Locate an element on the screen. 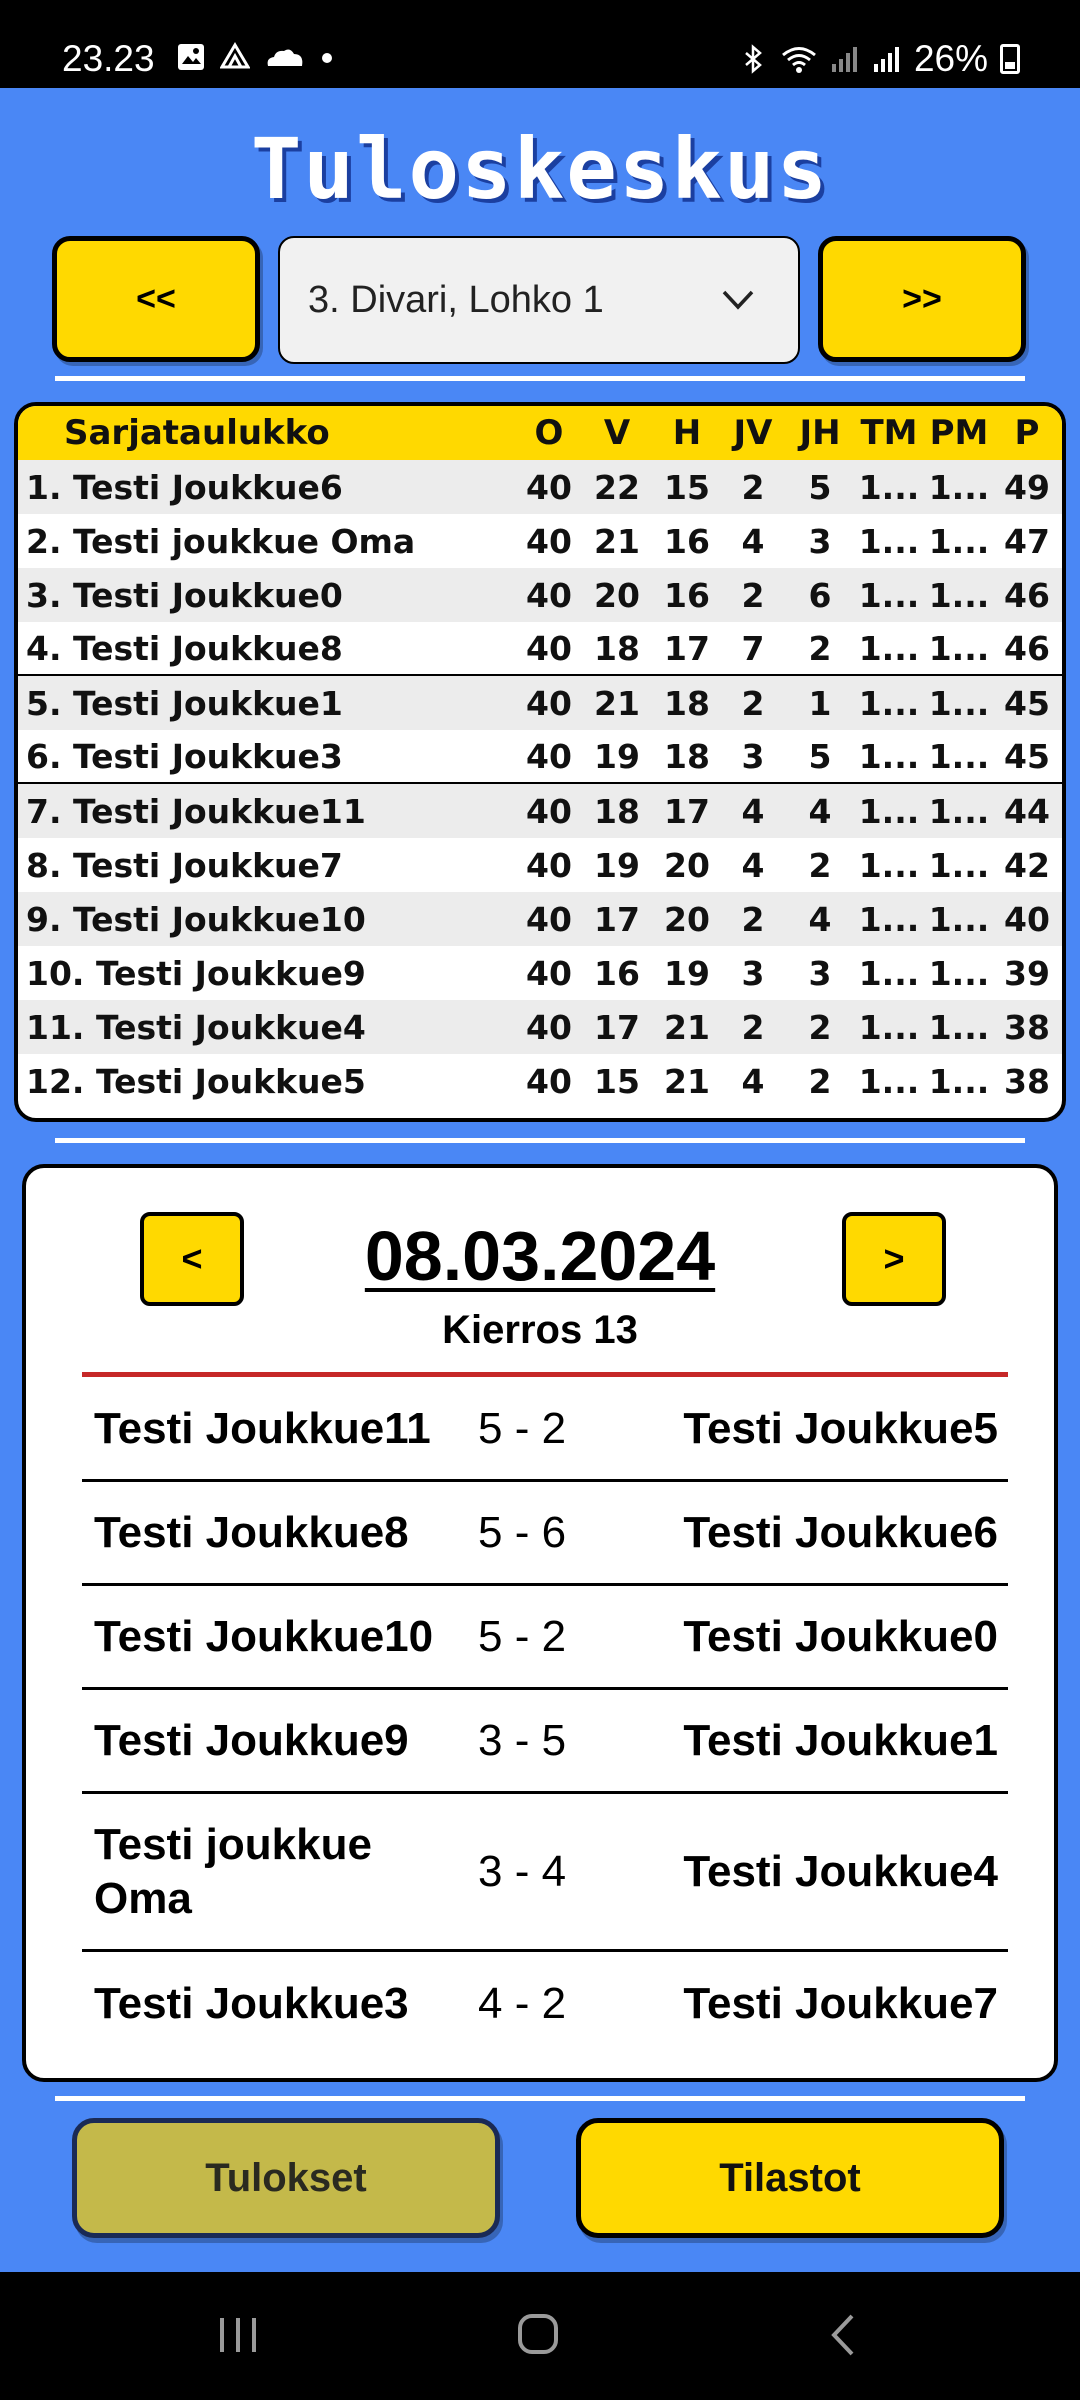 The width and height of the screenshot is (1080, 2400). cell-p: 40 is located at coordinates (1027, 919).